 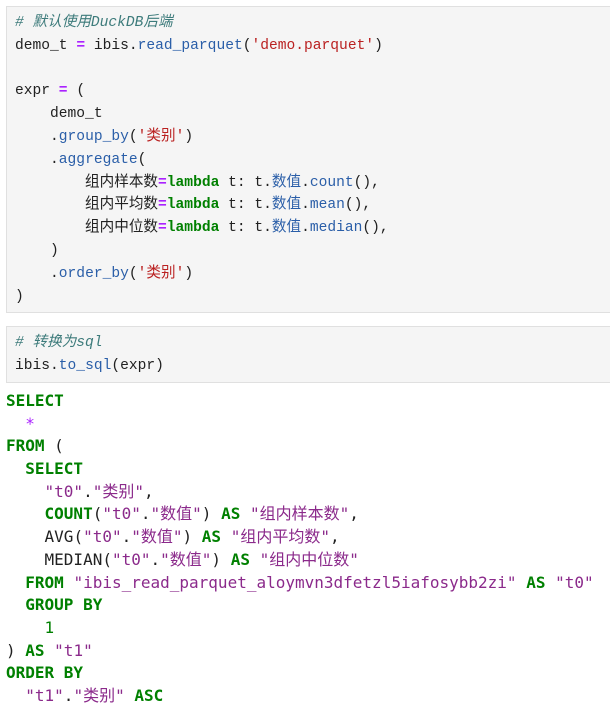 What do you see at coordinates (312, 114) in the screenshot?
I see `code-line: demo_t` at bounding box center [312, 114].